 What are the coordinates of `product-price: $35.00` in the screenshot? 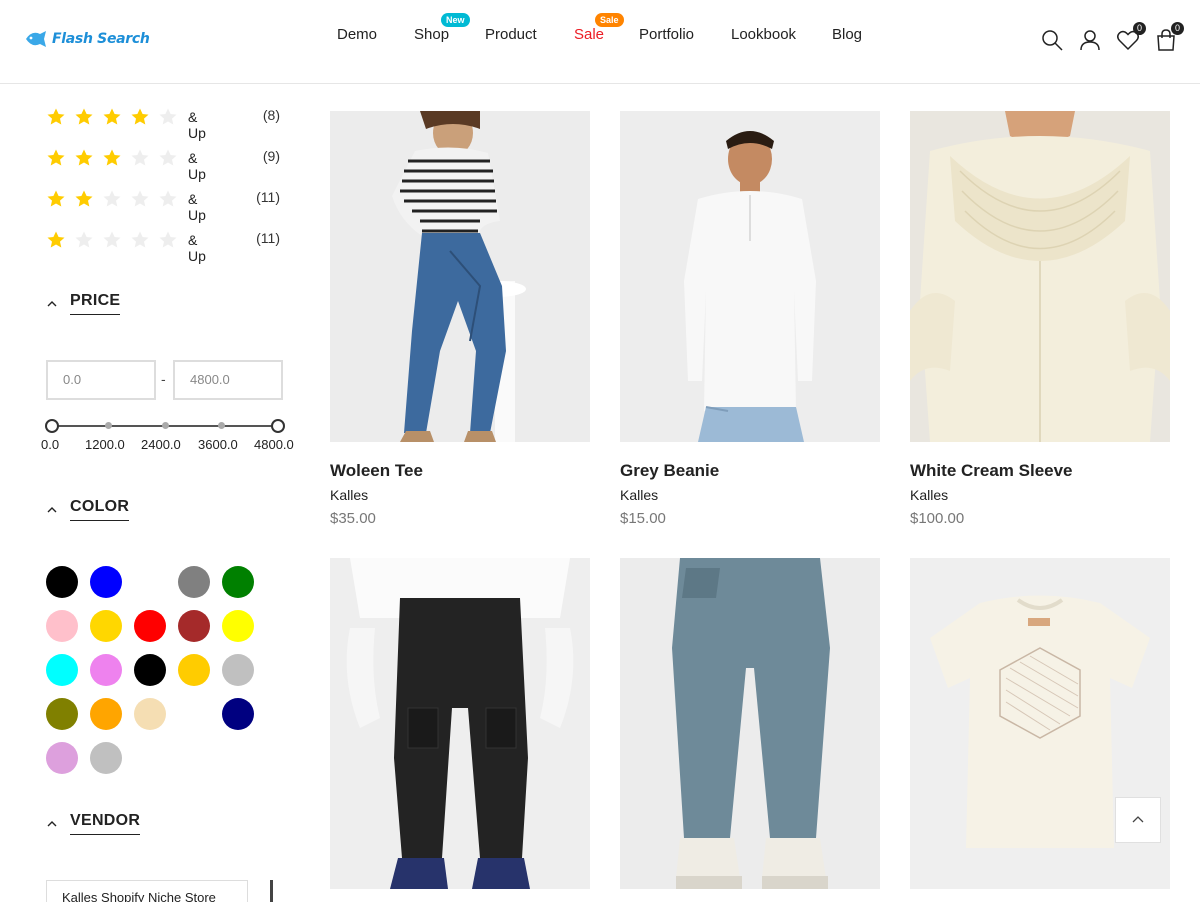 It's located at (353, 518).